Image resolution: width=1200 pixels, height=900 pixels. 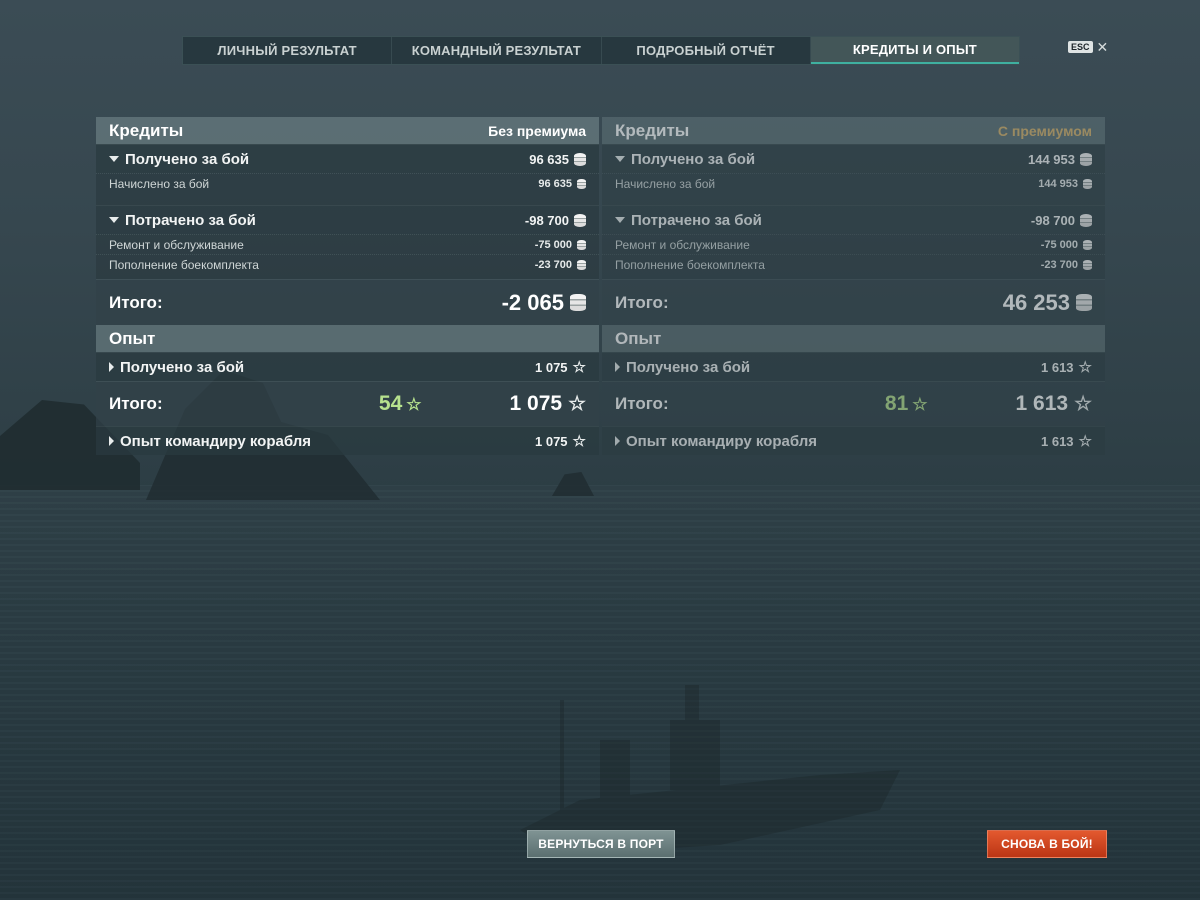 I want to click on xp-earned-value: 1 613, so click(x=1057, y=367).